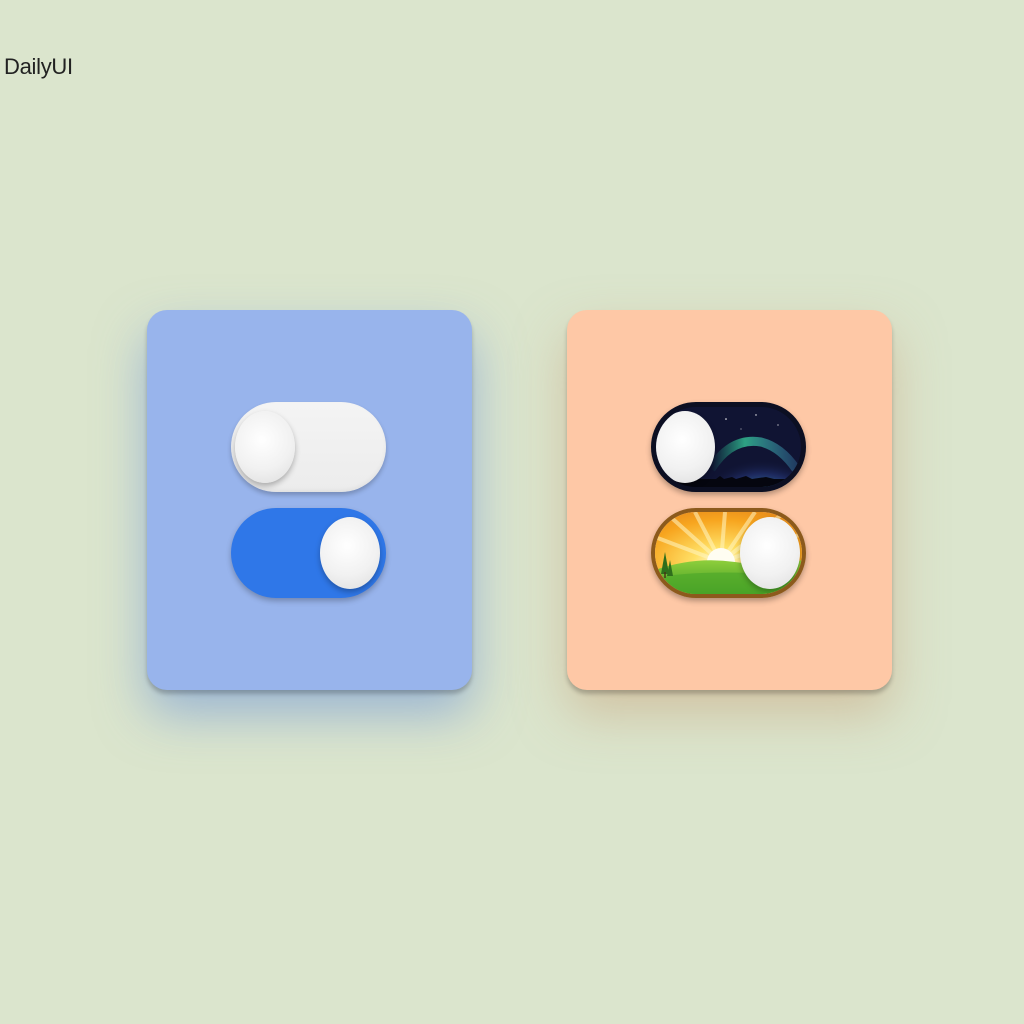  Describe the element at coordinates (38, 66) in the screenshot. I see `brand-label: DailyUI` at that location.